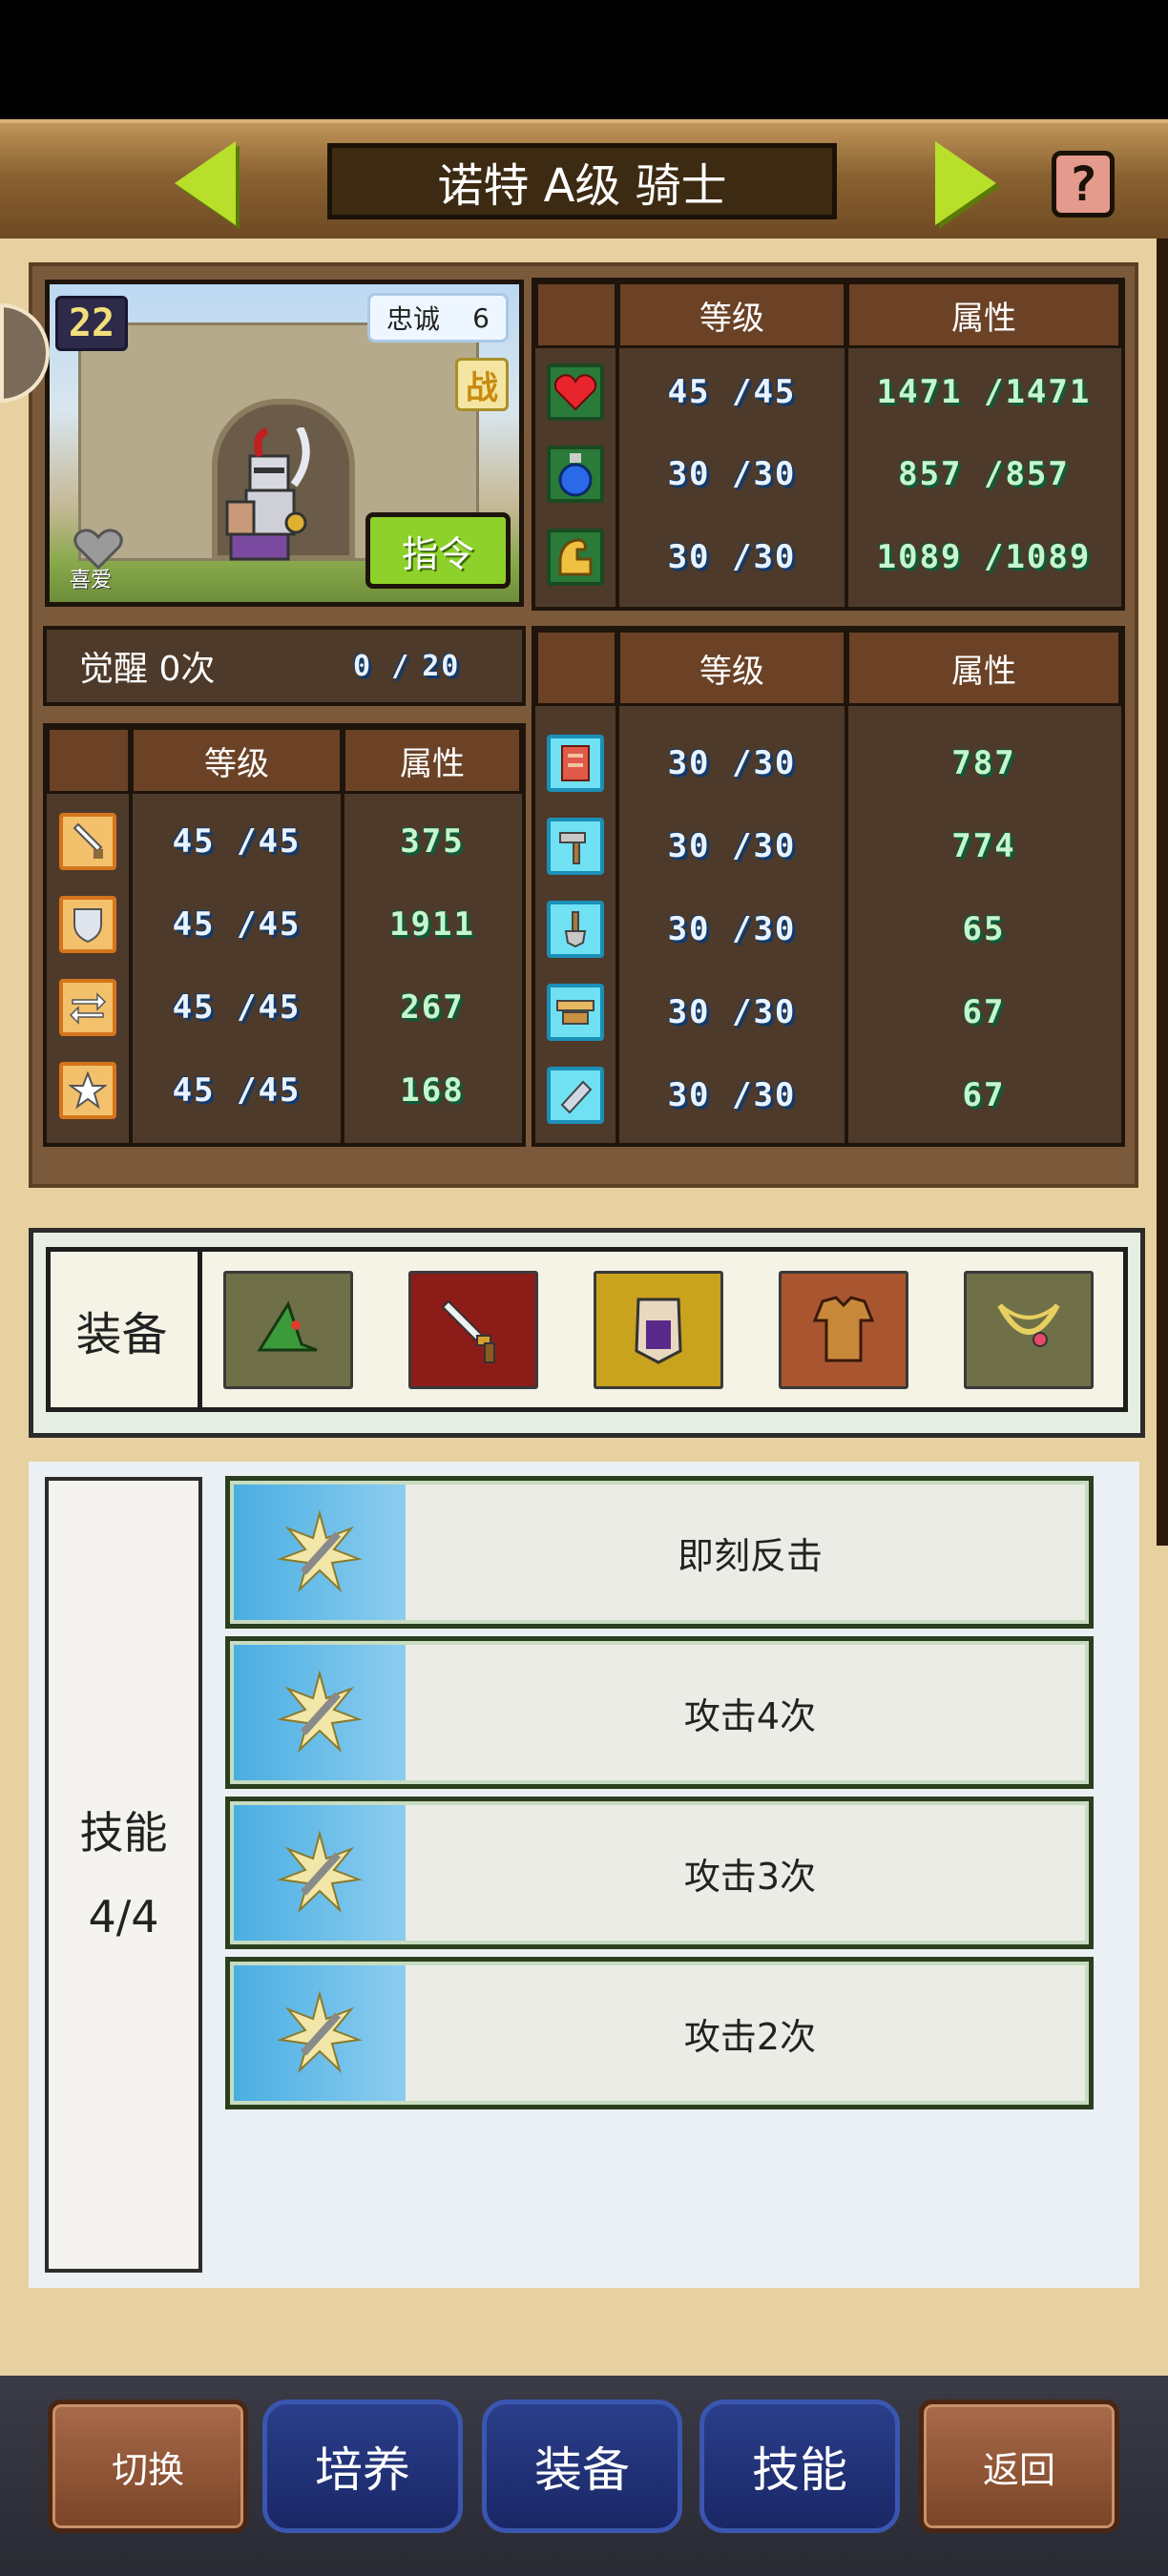 The image size is (1168, 2576). I want to click on equipment-label: 装备, so click(124, 1329).